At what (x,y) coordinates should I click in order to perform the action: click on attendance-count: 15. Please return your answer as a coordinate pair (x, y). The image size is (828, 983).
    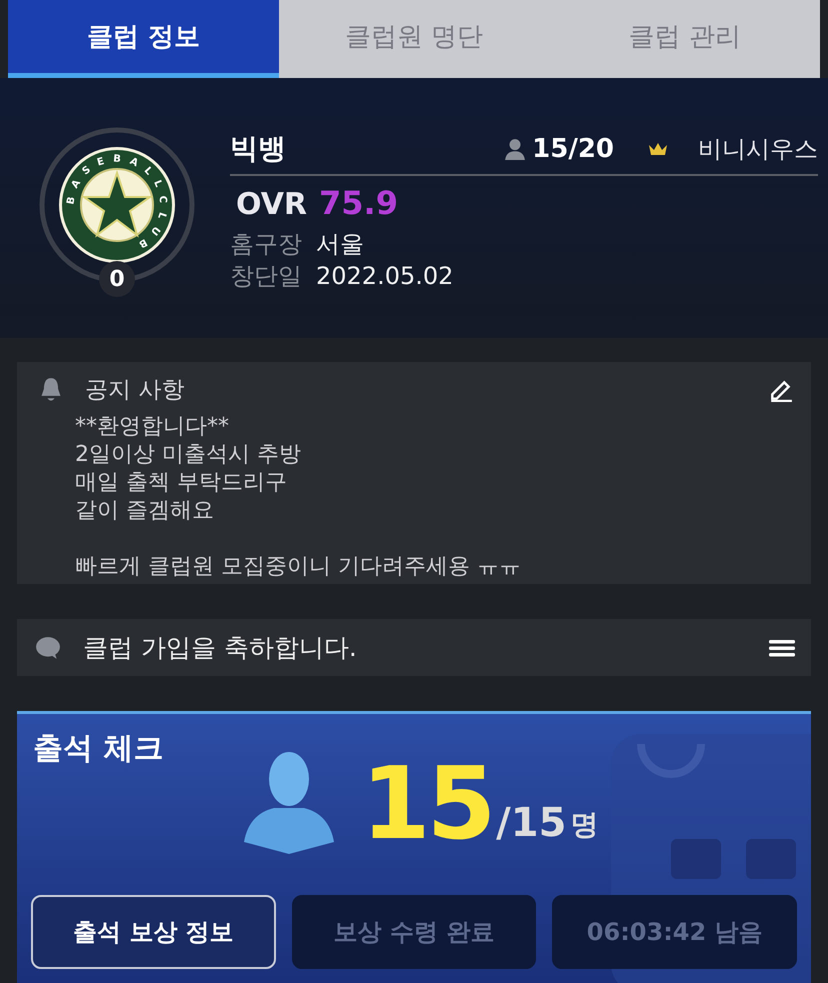
    Looking at the image, I should click on (426, 804).